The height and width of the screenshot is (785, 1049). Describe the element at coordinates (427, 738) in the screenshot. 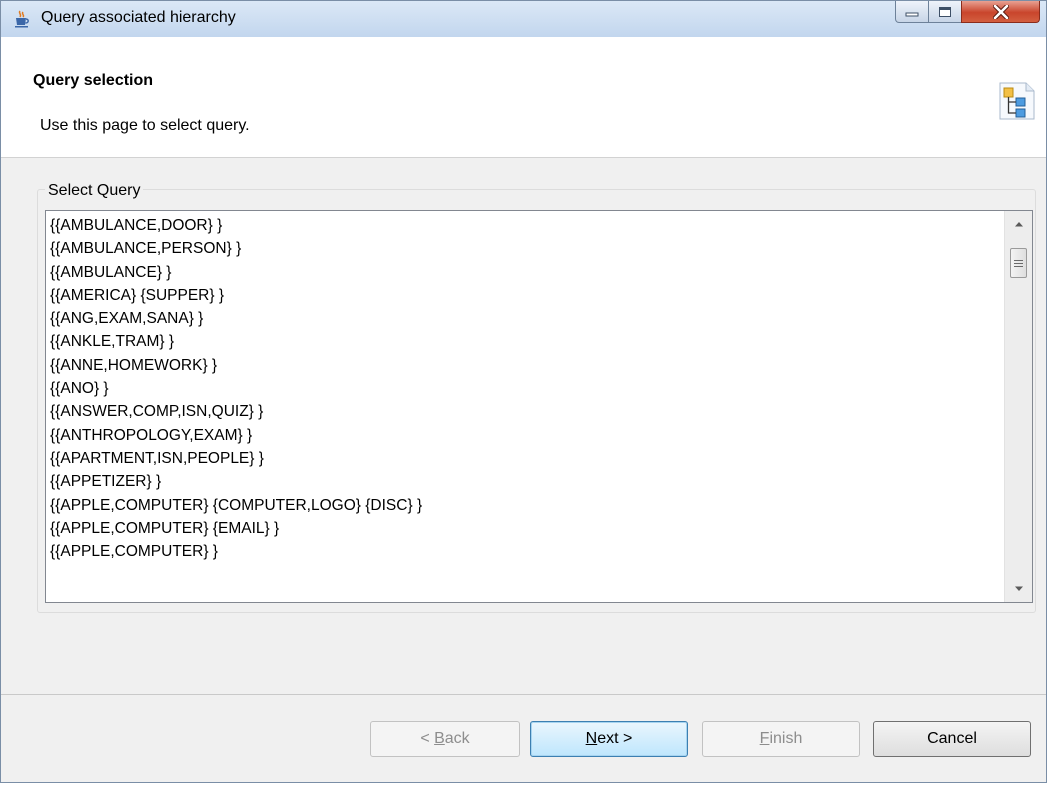

I see `back-button-prefix: <` at that location.